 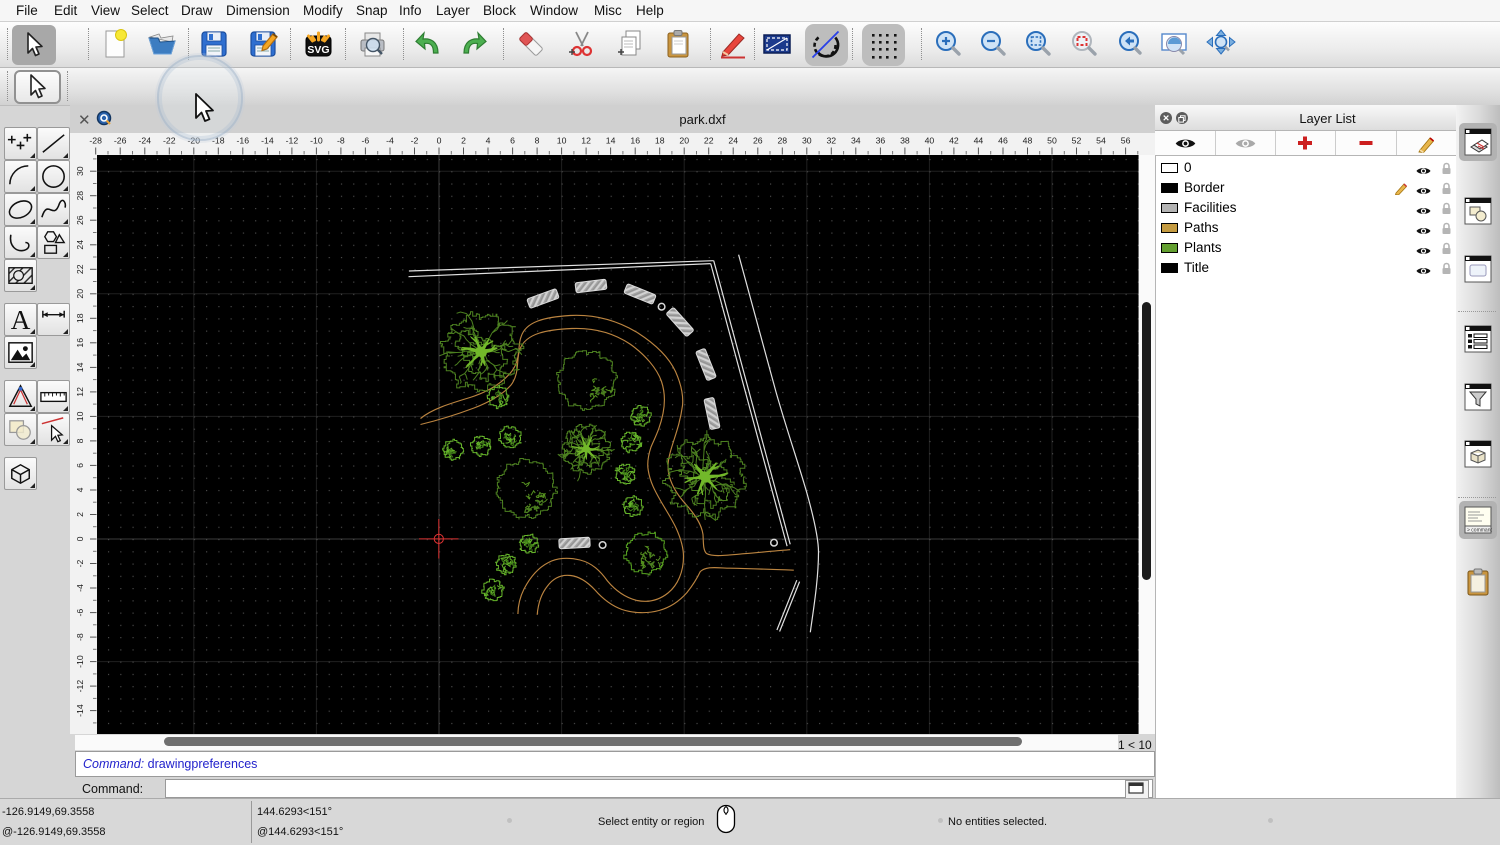 What do you see at coordinates (1077, 141) in the screenshot?
I see `svg-text: 52` at bounding box center [1077, 141].